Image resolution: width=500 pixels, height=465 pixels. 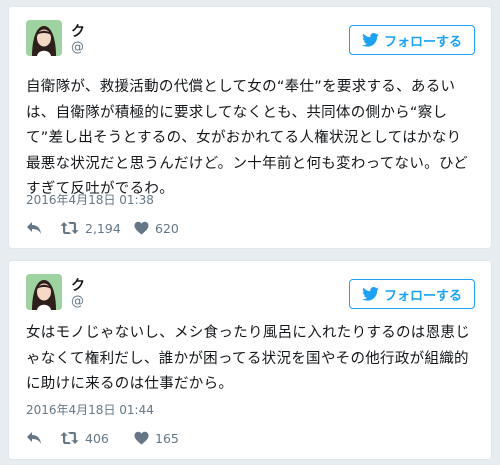 What do you see at coordinates (167, 228) in the screenshot?
I see `like-count: 620` at bounding box center [167, 228].